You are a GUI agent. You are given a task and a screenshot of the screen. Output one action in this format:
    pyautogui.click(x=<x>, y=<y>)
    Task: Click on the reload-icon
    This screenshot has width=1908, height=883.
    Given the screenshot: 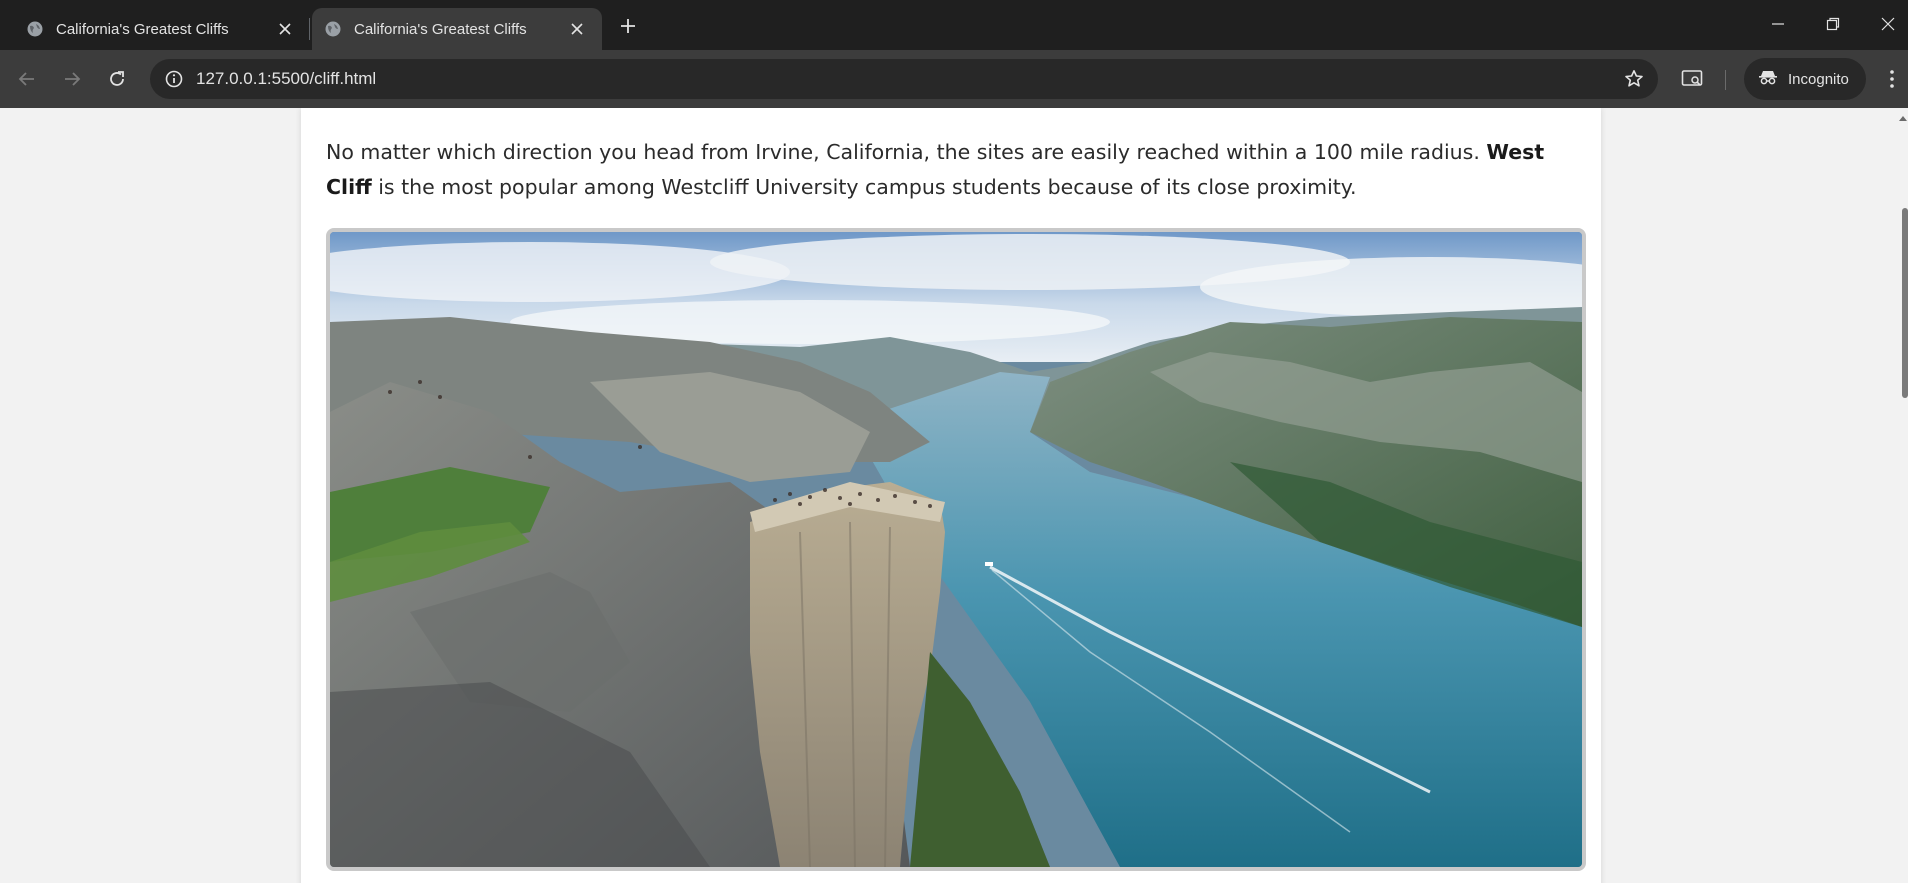 What is the action you would take?
    pyautogui.click(x=117, y=79)
    